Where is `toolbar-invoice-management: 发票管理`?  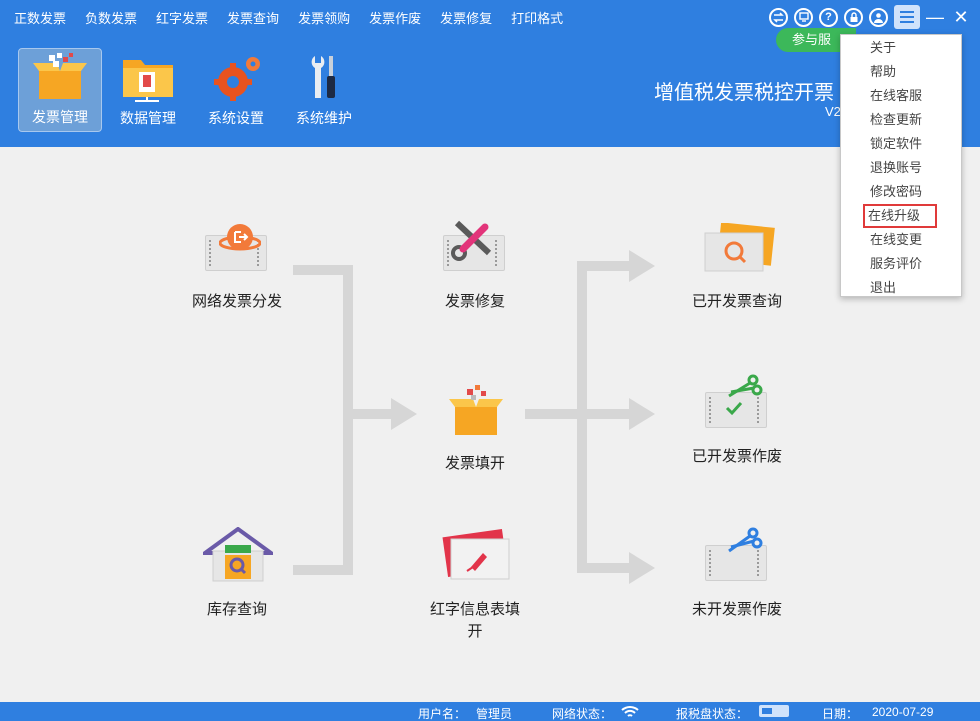 toolbar-invoice-management: 发票管理 is located at coordinates (60, 90).